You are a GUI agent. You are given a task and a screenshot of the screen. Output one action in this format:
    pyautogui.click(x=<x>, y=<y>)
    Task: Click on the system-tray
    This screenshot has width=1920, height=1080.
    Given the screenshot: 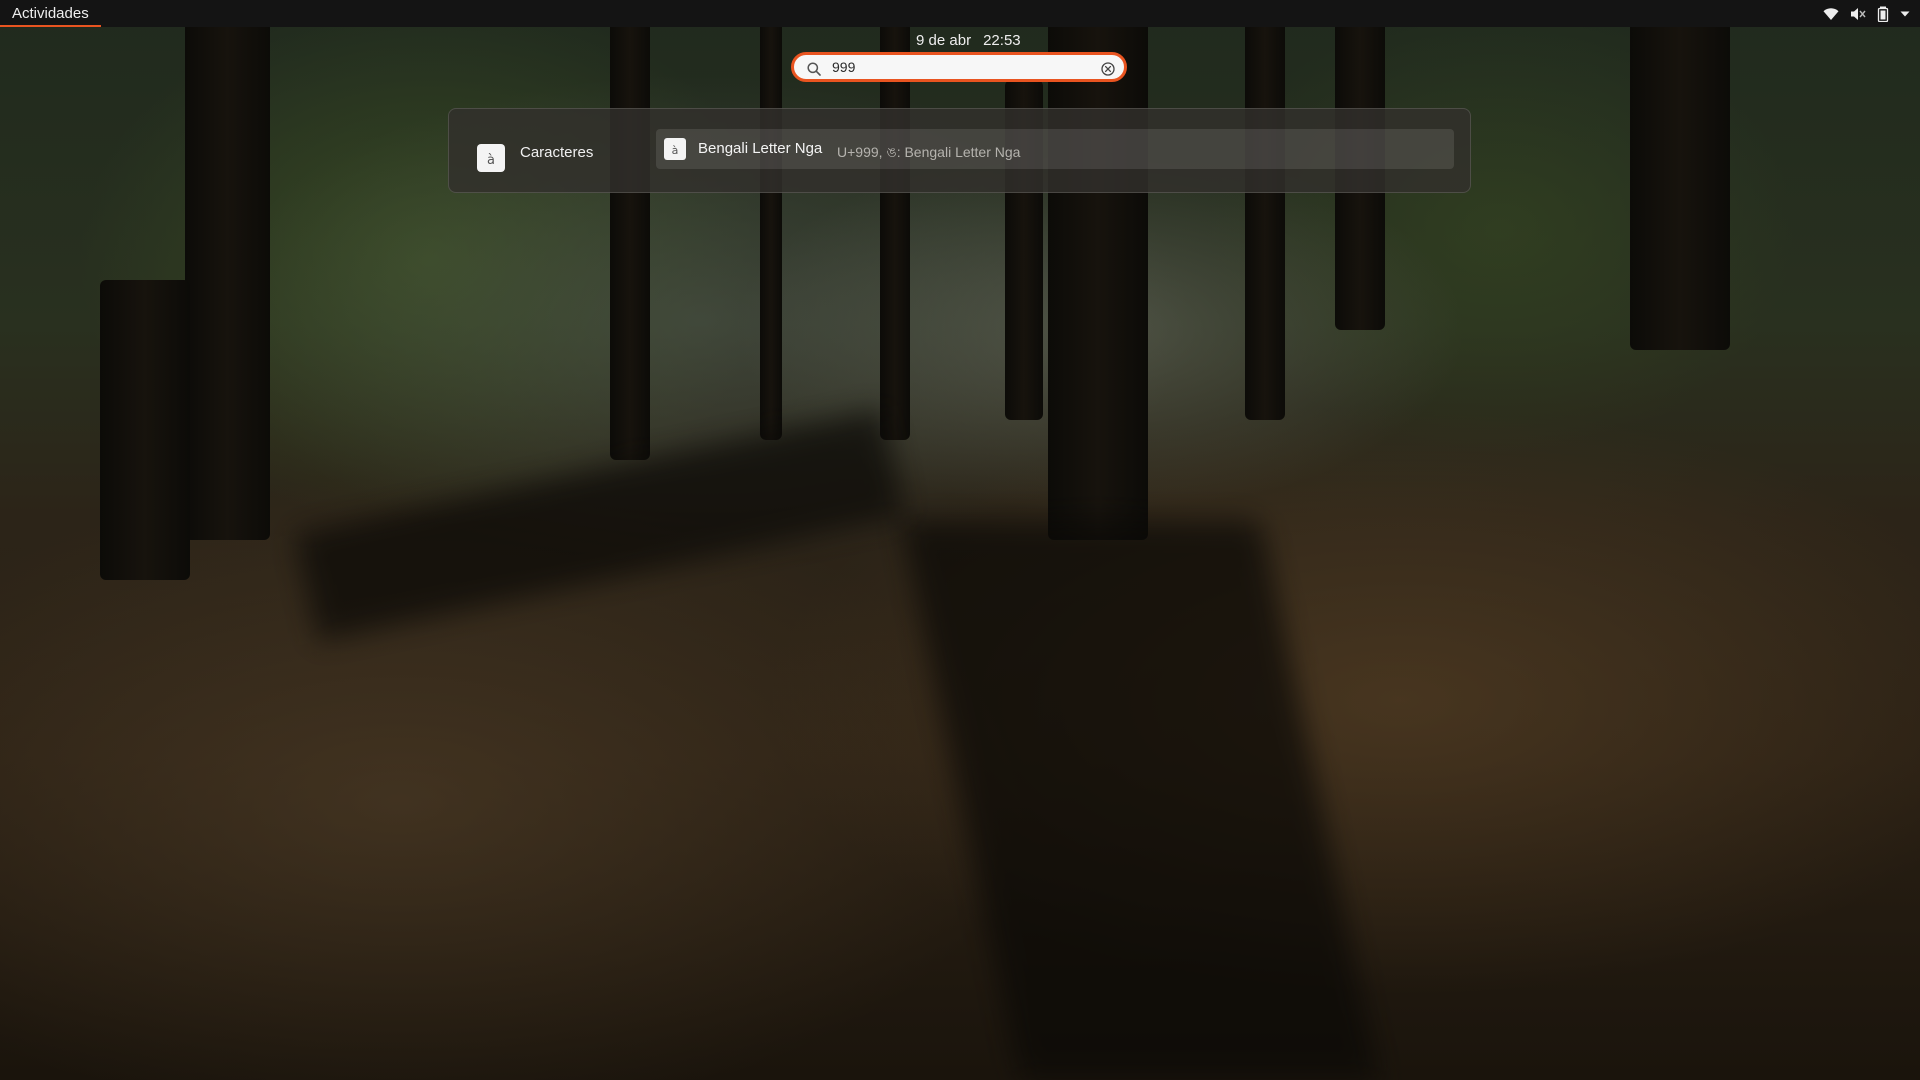 What is the action you would take?
    pyautogui.click(x=1866, y=13)
    